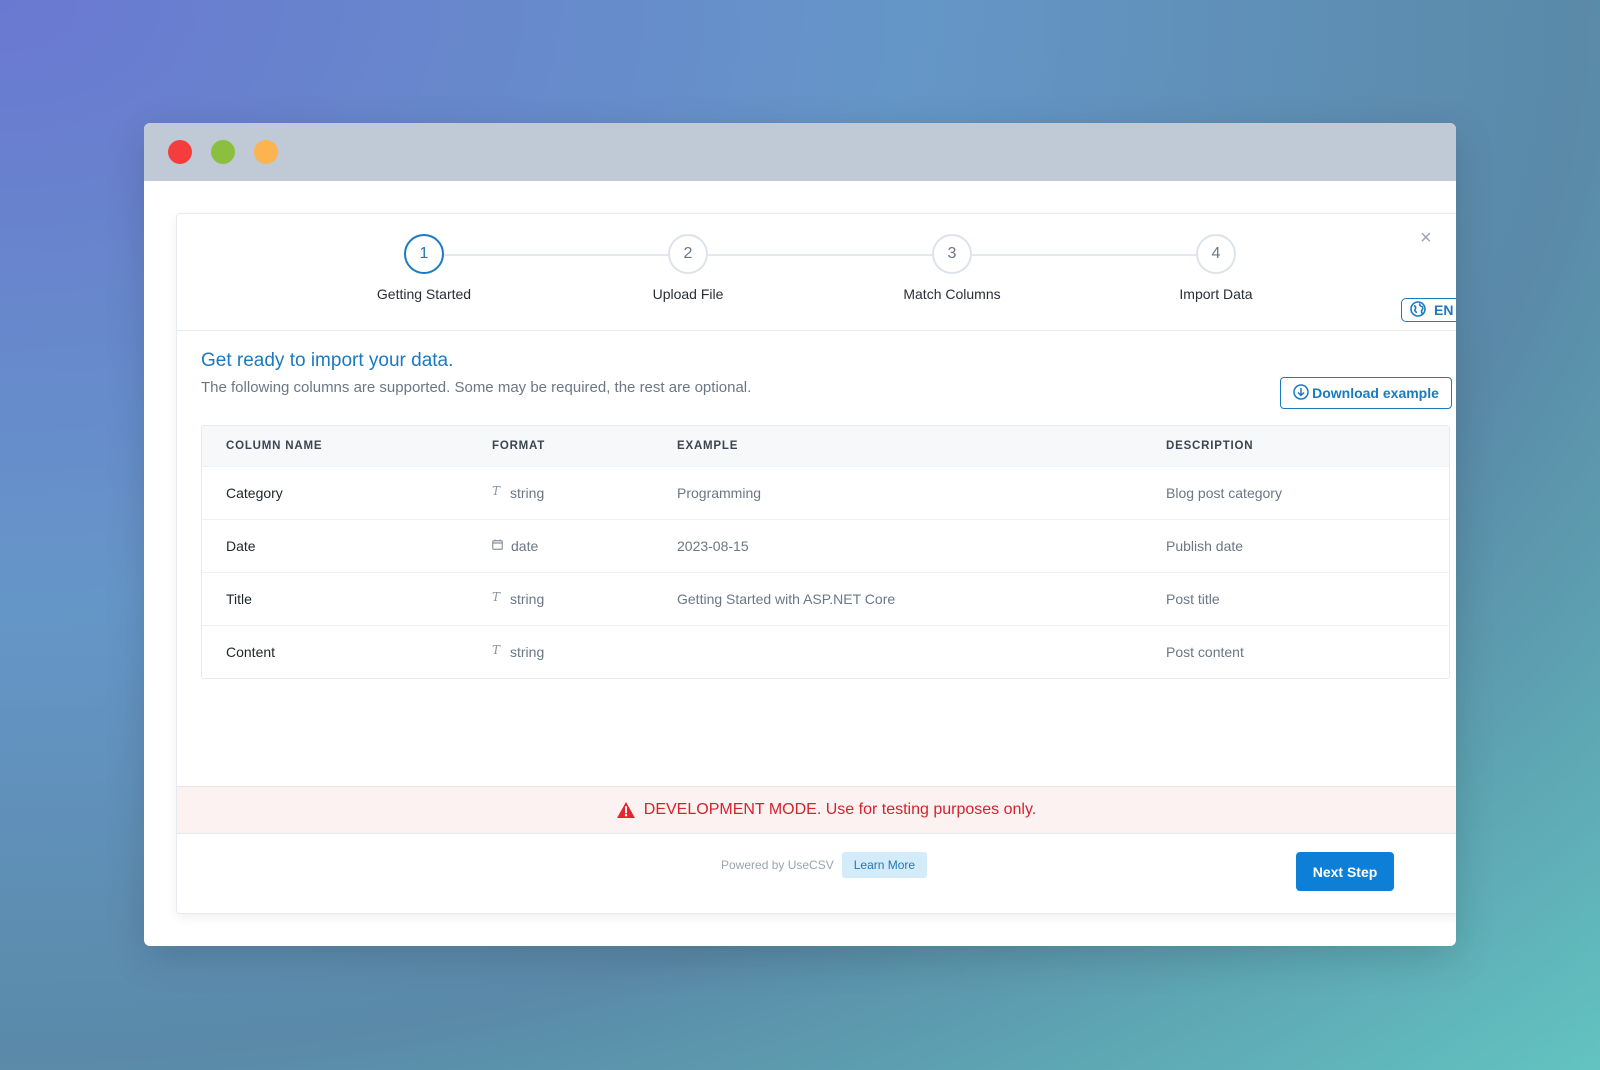 The image size is (1600, 1070). I want to click on stepper-line, so click(814, 255).